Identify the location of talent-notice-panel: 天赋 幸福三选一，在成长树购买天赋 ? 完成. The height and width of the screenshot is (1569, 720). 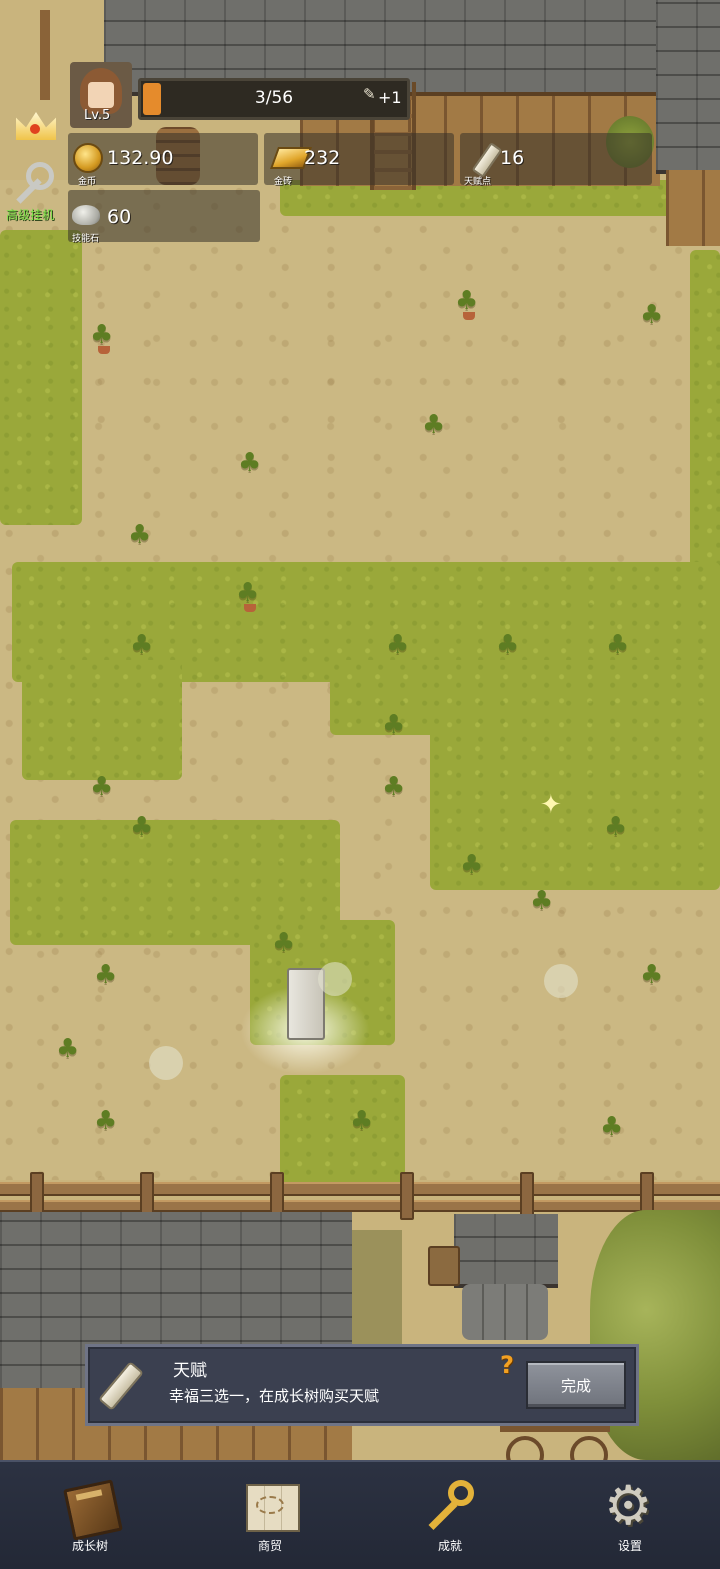
(362, 1385).